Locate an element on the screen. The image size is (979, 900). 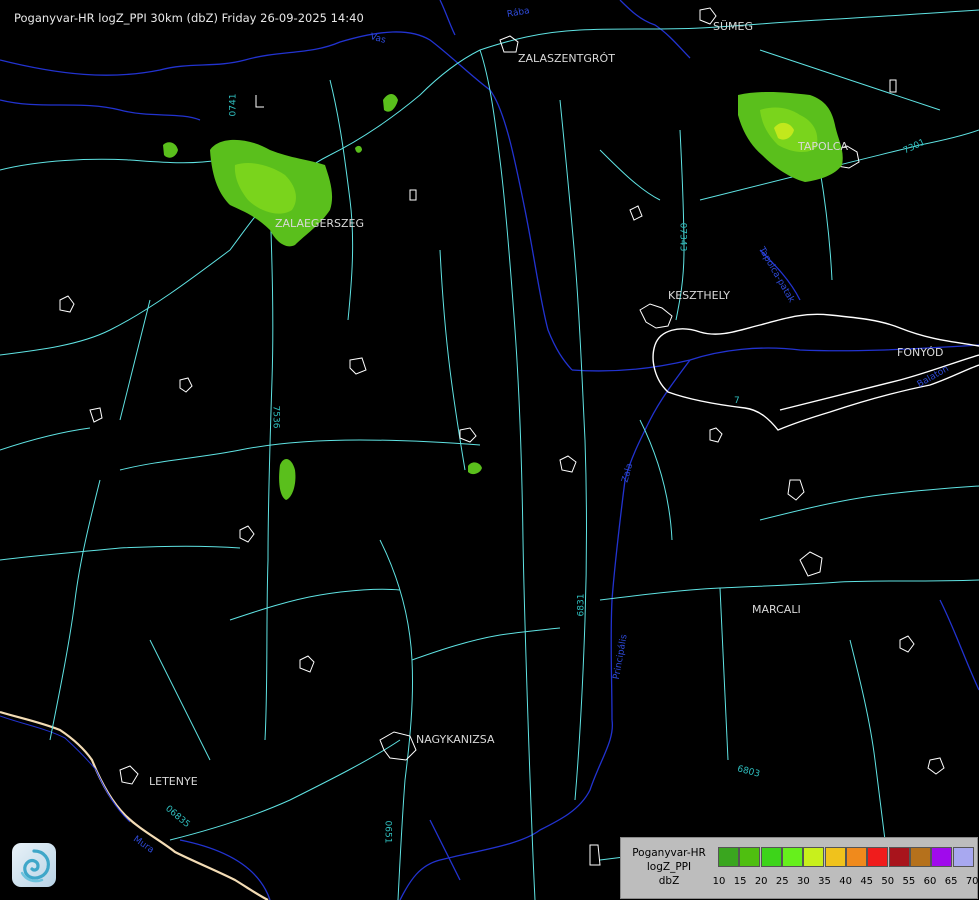
legend-tick-label: 40 is located at coordinates (845, 881).